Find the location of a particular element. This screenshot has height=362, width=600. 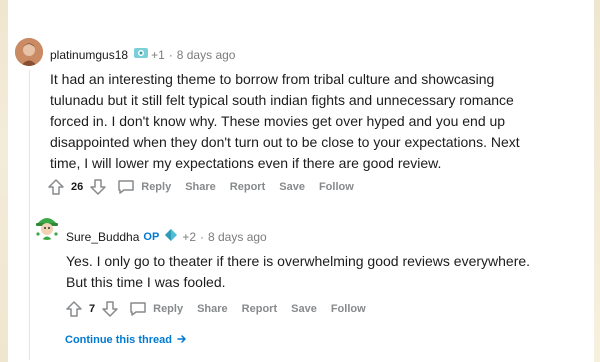

right-background-strip is located at coordinates (597, 181).